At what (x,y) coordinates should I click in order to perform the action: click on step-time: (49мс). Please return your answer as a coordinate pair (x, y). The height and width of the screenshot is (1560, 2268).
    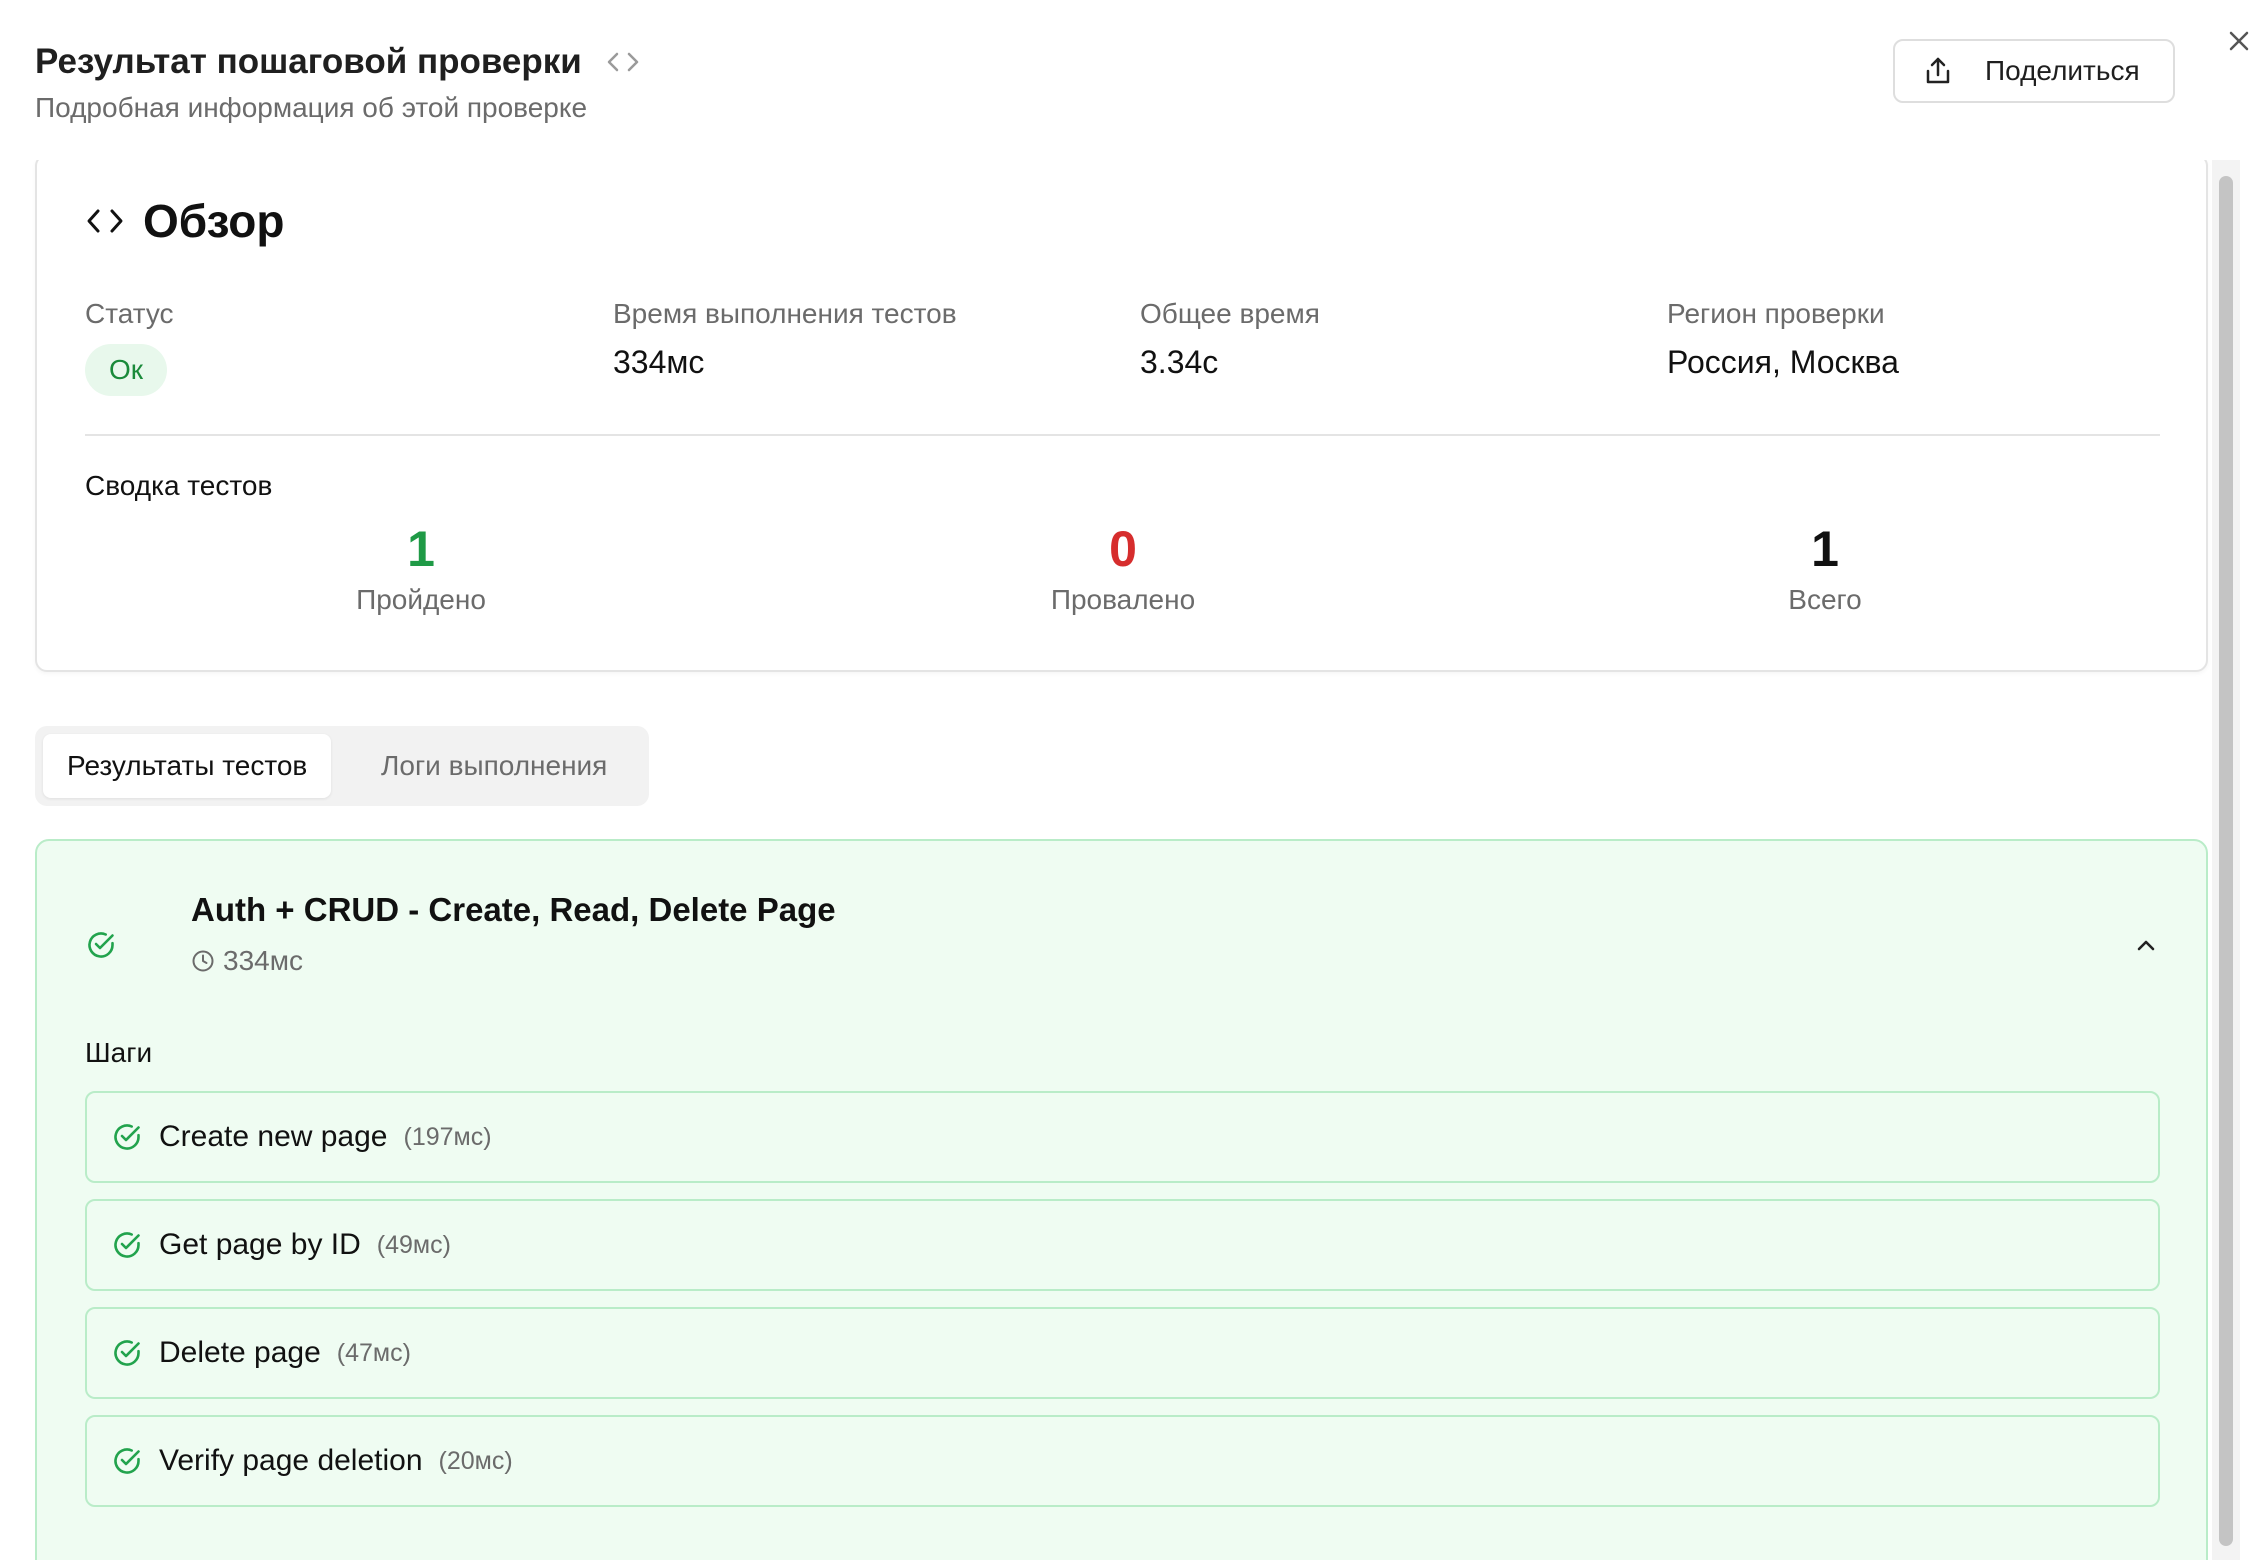
    Looking at the image, I should click on (413, 1244).